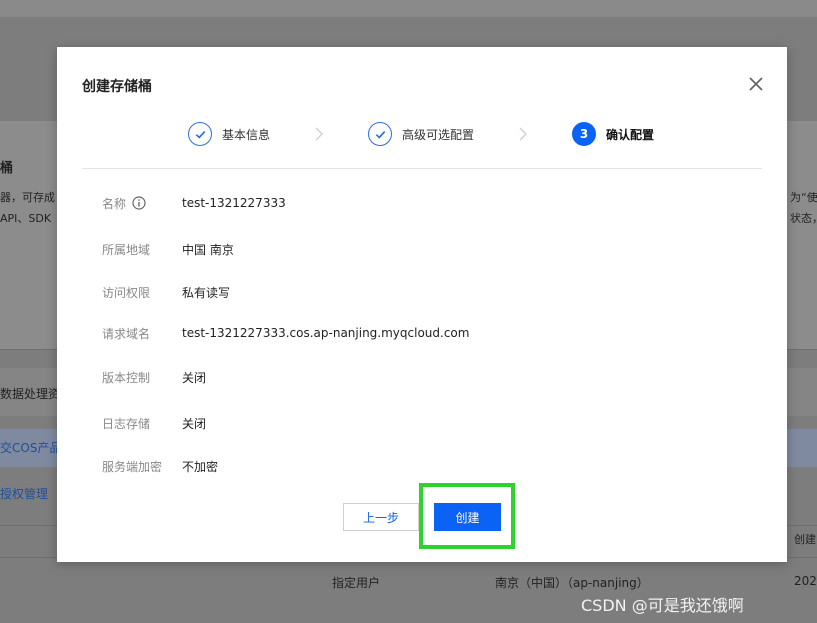 This screenshot has width=817, height=623. I want to click on field-region: 所属地域 中国 南京, so click(168, 249).